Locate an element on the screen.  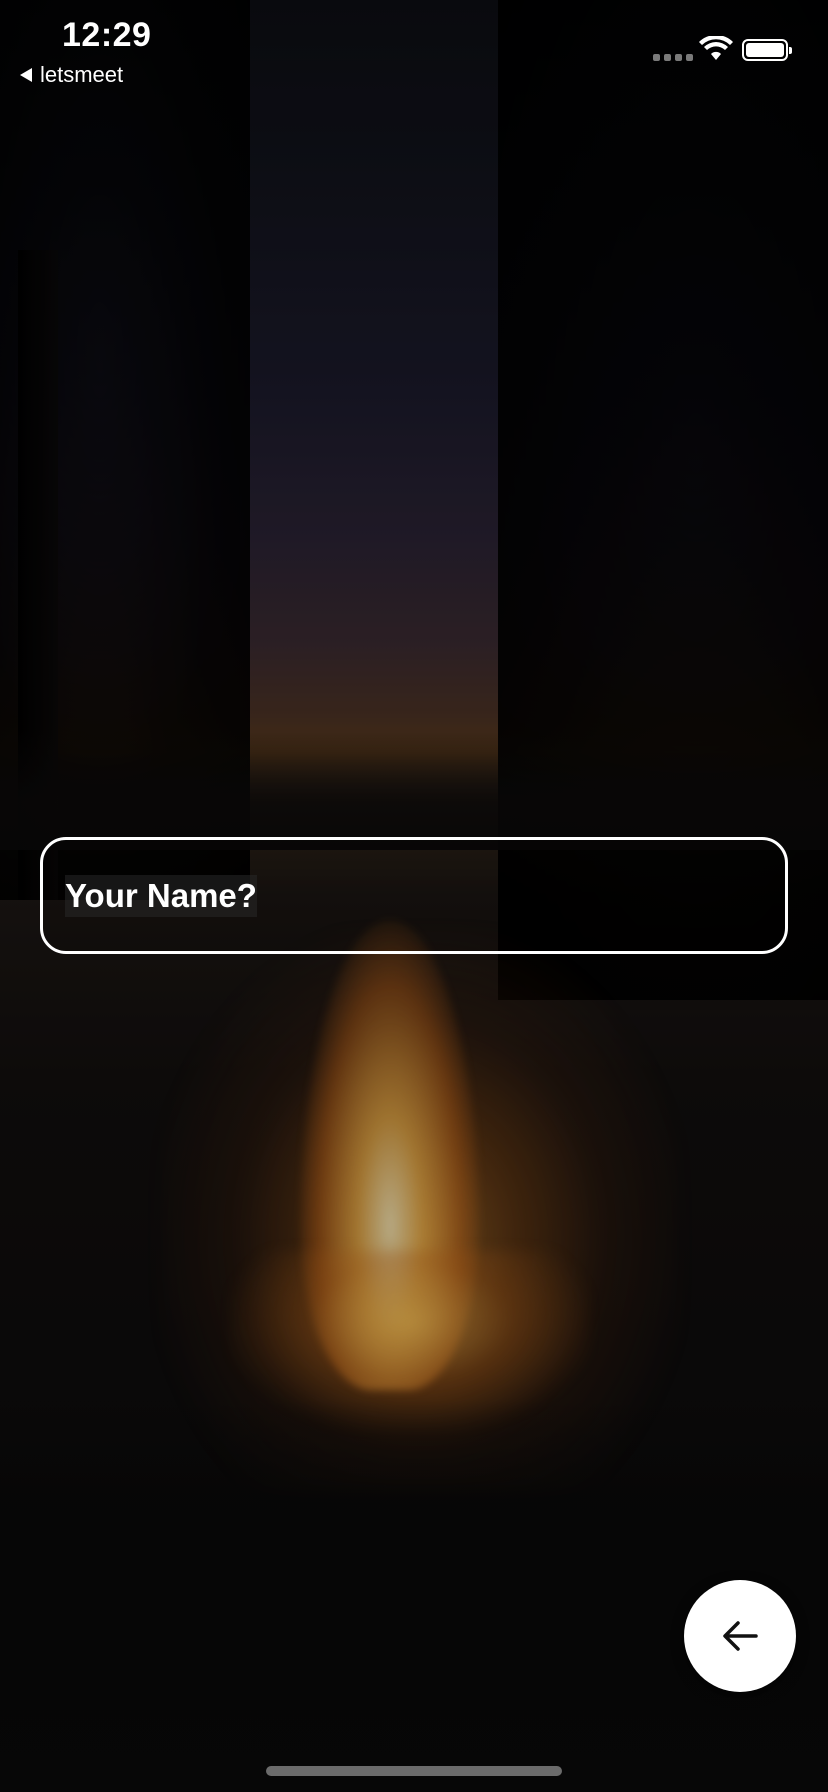
name-input-placeholder: Your Name? is located at coordinates (161, 895).